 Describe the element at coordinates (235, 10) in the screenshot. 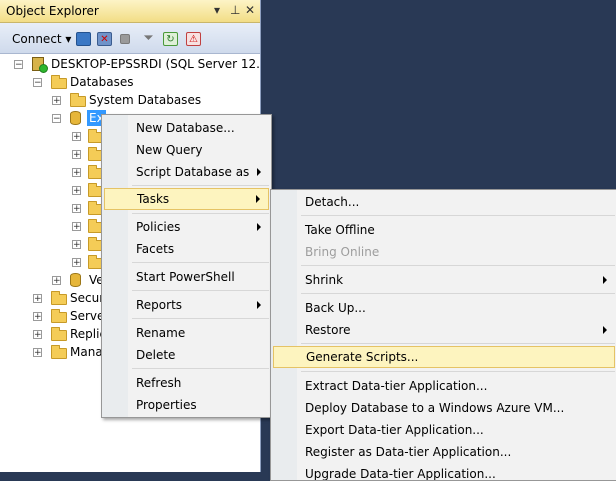

I see `pin-icon: ⊥` at that location.